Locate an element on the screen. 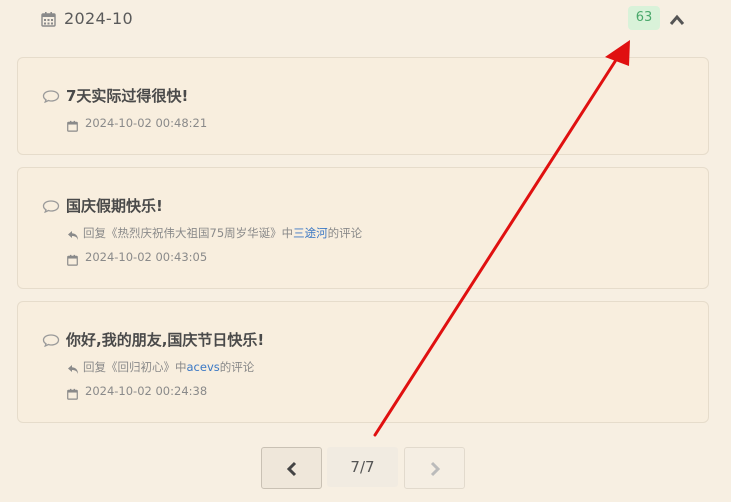  reply-prefix: 回复《回归初心》中 is located at coordinates (135, 367).